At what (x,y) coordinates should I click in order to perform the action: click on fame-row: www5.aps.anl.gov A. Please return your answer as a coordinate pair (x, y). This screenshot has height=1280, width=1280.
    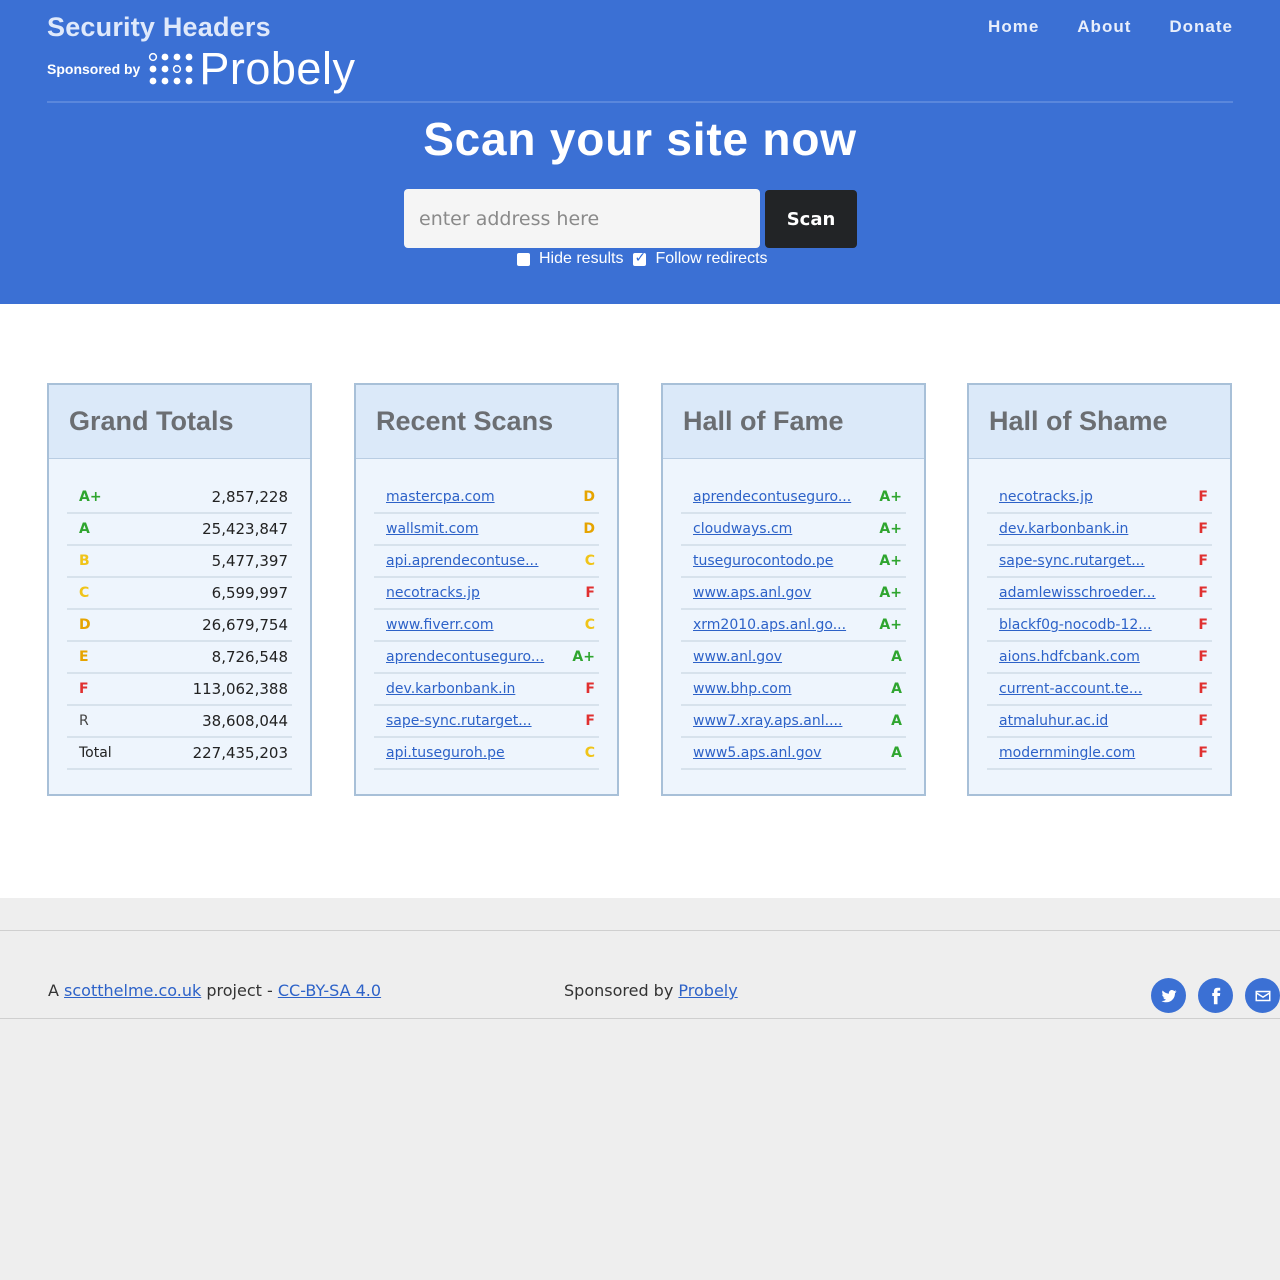
    Looking at the image, I should click on (793, 754).